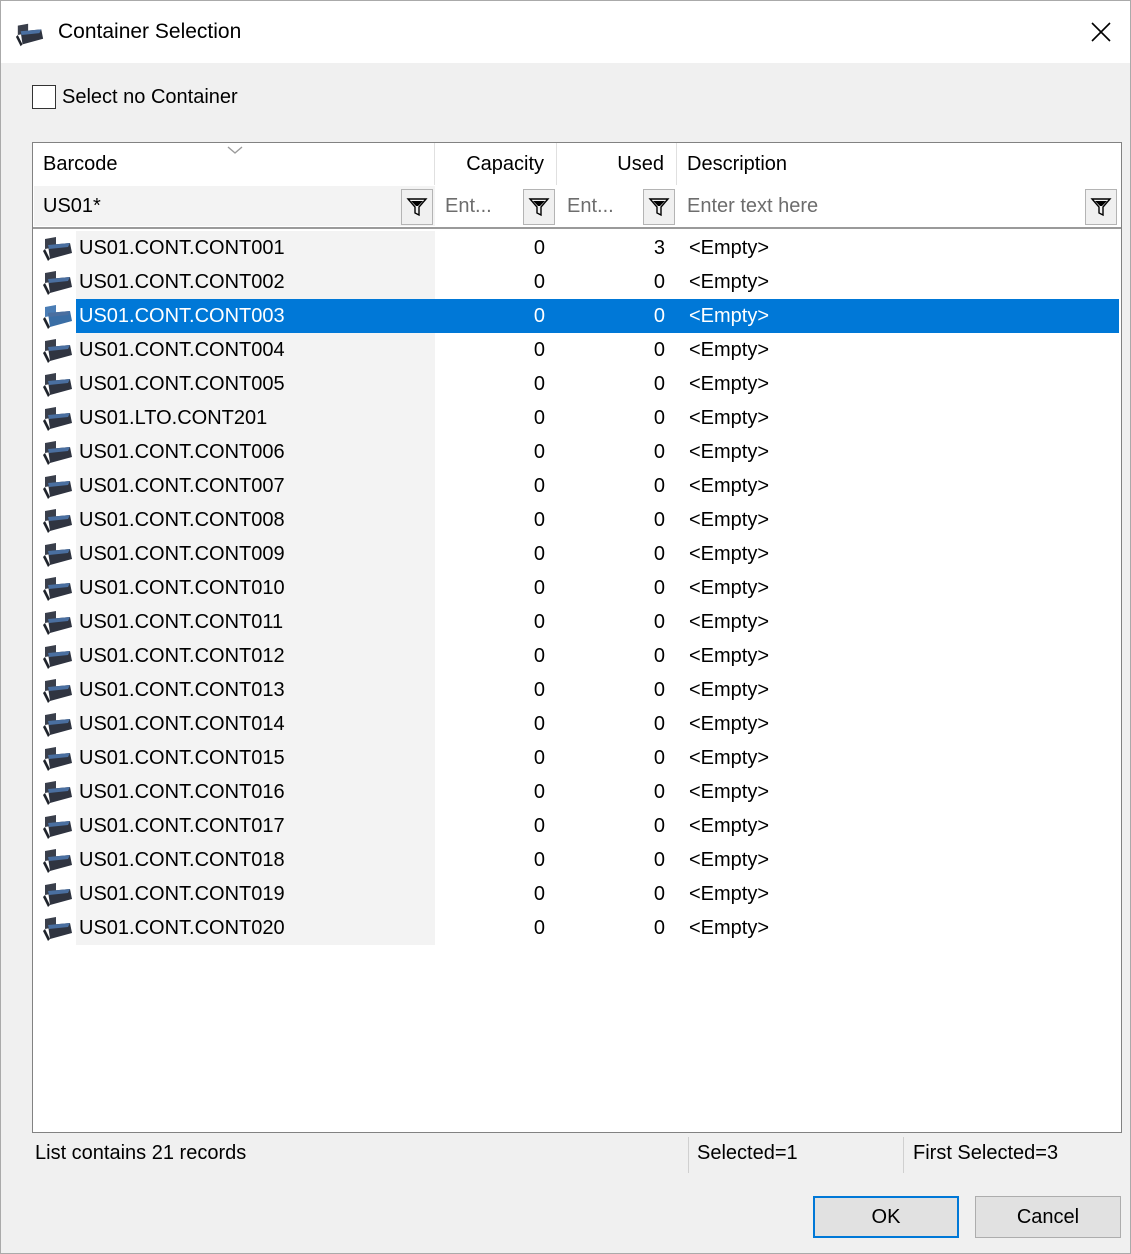  Describe the element at coordinates (182, 554) in the screenshot. I see `cell-barcode: US01.CONT.CONT009` at that location.